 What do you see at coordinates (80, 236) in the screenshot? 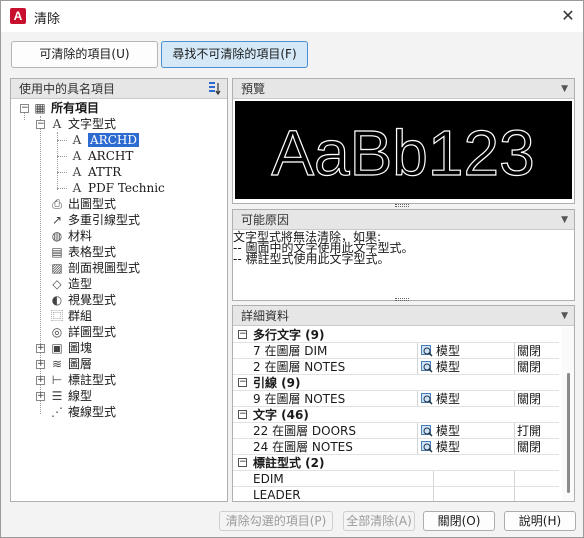
I see `tree-item-label: 材料` at bounding box center [80, 236].